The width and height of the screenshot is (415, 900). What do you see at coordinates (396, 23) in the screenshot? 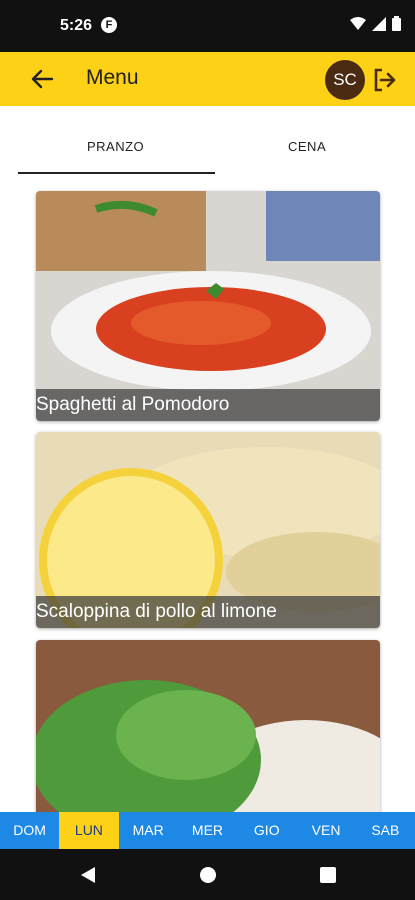
I see `battery-icon` at bounding box center [396, 23].